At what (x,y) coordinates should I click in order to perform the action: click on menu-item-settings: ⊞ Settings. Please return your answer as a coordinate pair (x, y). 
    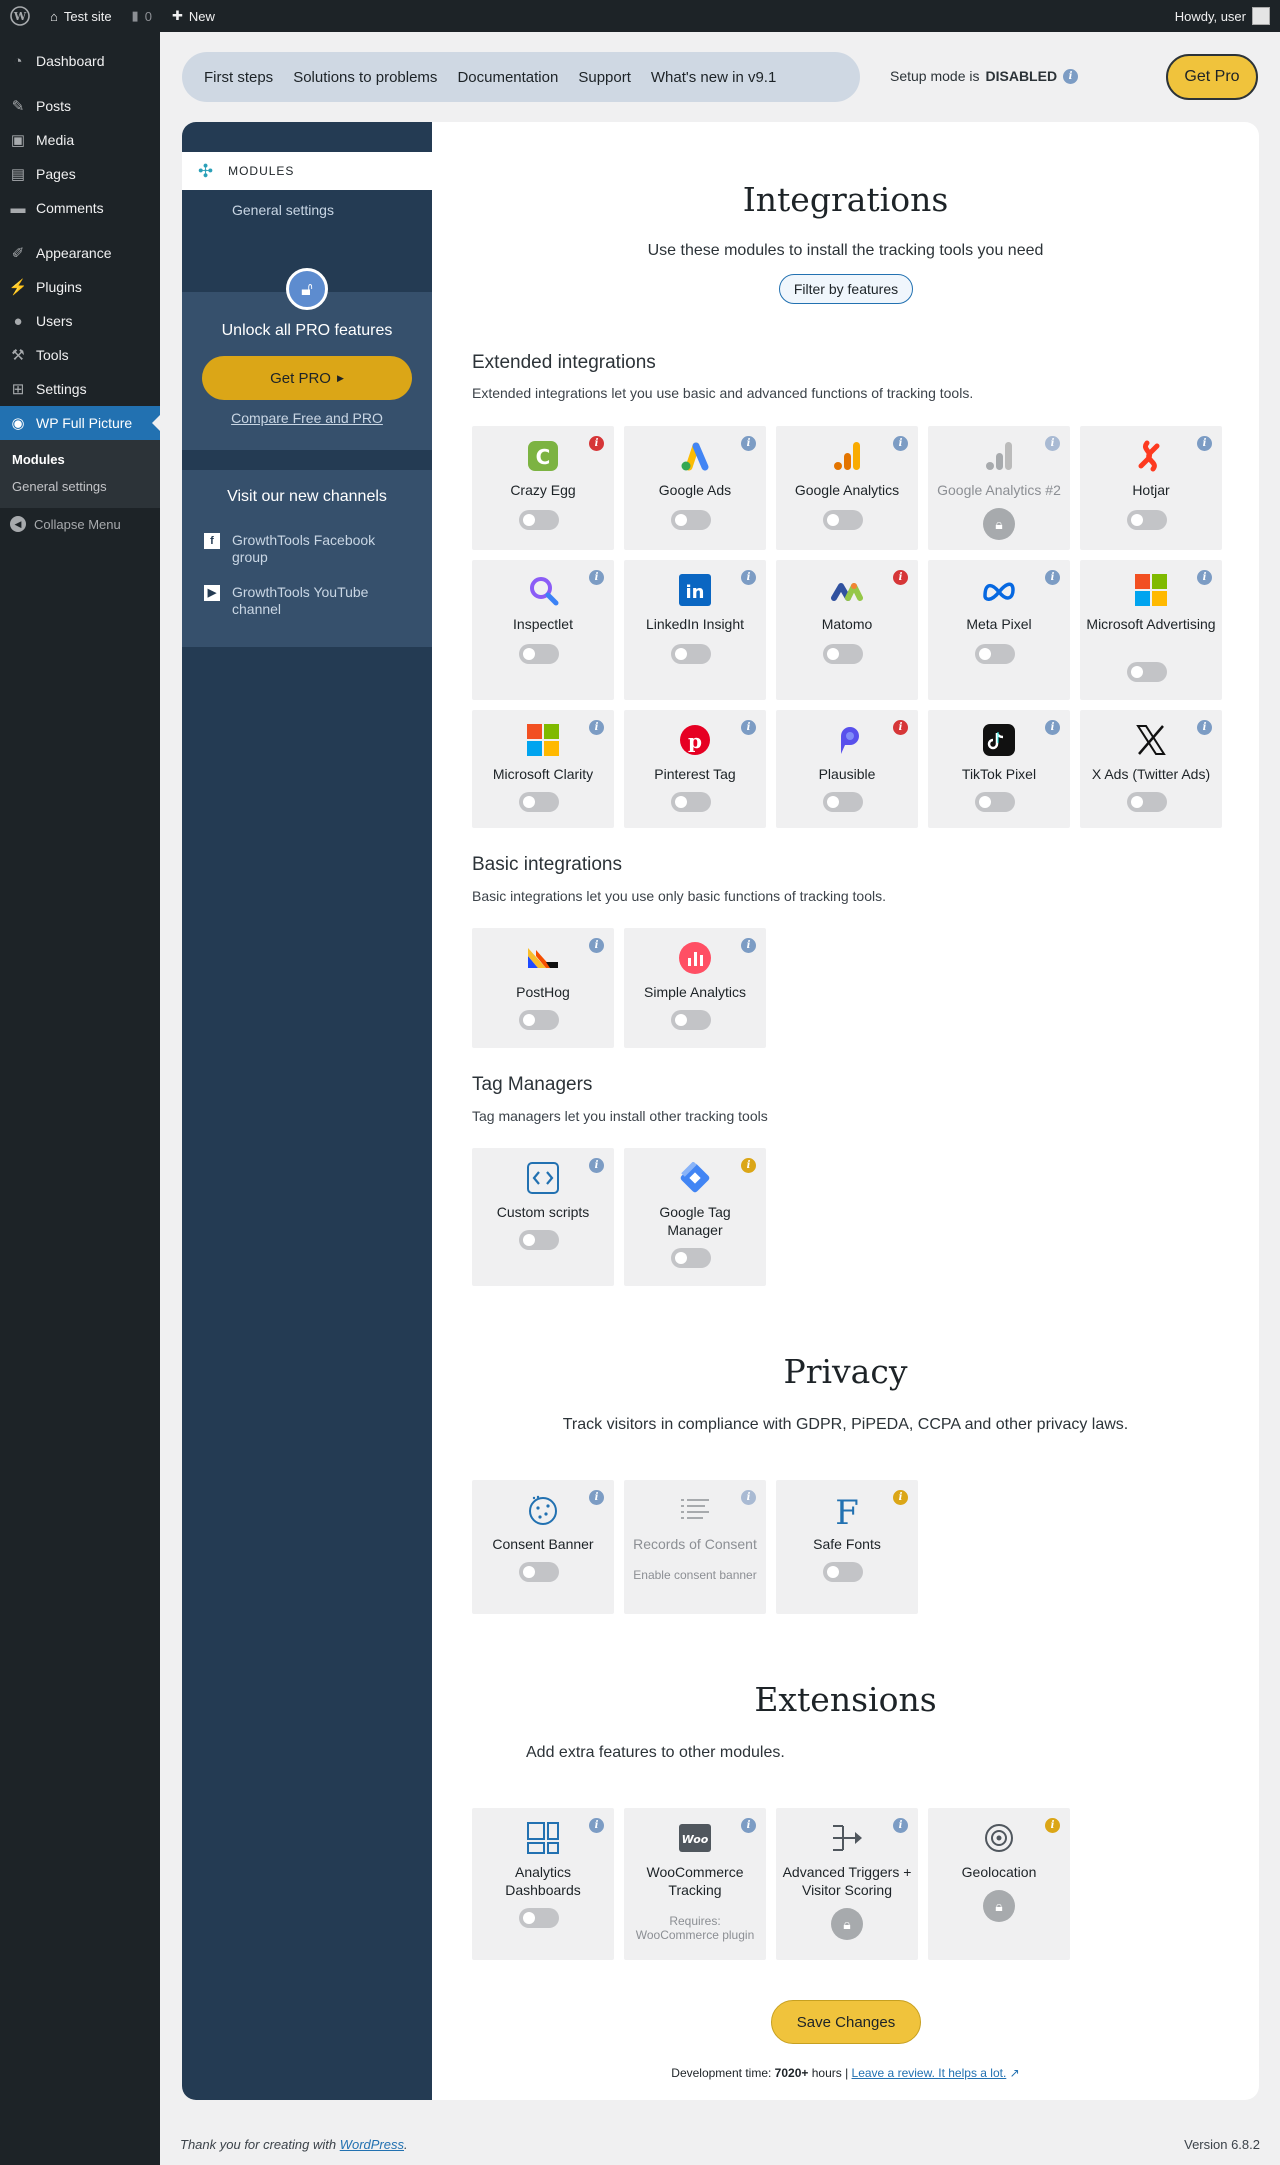
    Looking at the image, I should click on (80, 389).